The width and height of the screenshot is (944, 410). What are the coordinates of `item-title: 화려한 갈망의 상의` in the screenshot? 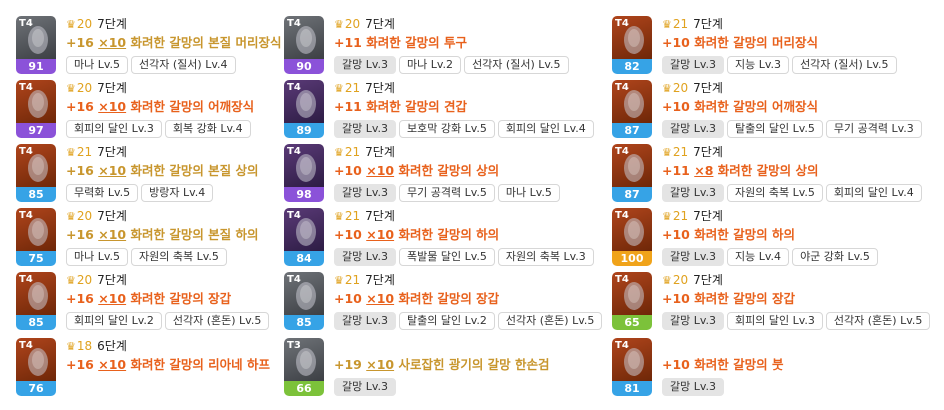 It's located at (447, 170).